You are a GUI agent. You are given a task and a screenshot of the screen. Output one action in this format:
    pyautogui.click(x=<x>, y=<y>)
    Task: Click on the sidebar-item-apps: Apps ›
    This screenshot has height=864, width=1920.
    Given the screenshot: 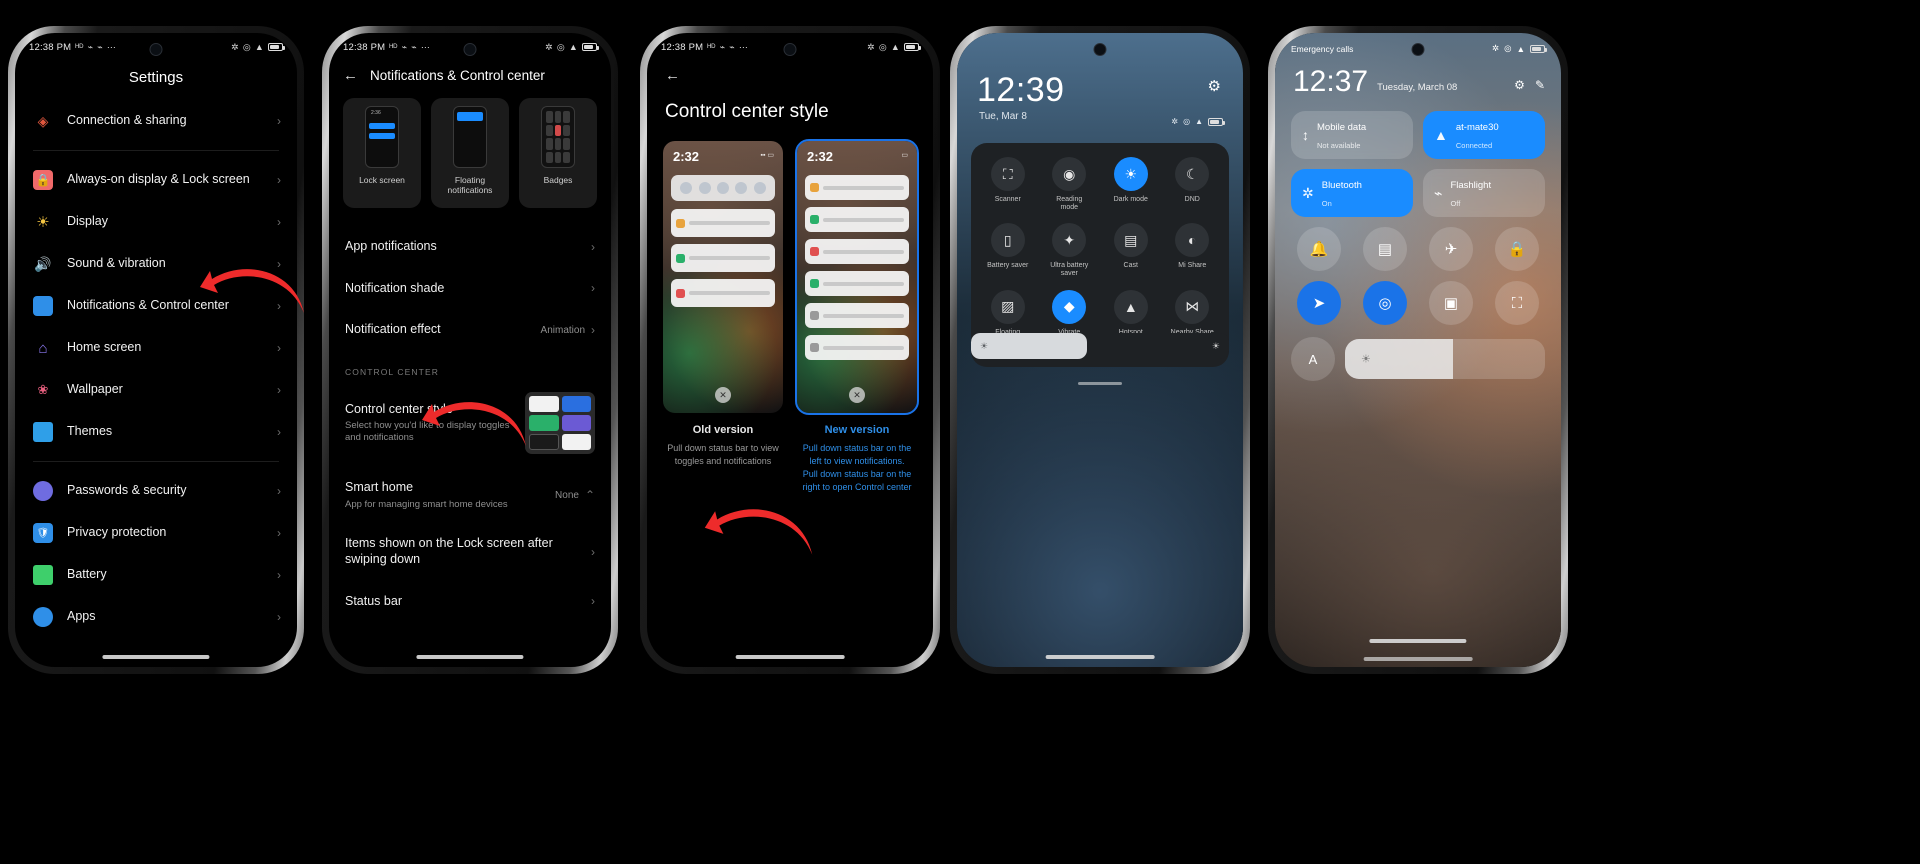 What is the action you would take?
    pyautogui.click(x=156, y=617)
    